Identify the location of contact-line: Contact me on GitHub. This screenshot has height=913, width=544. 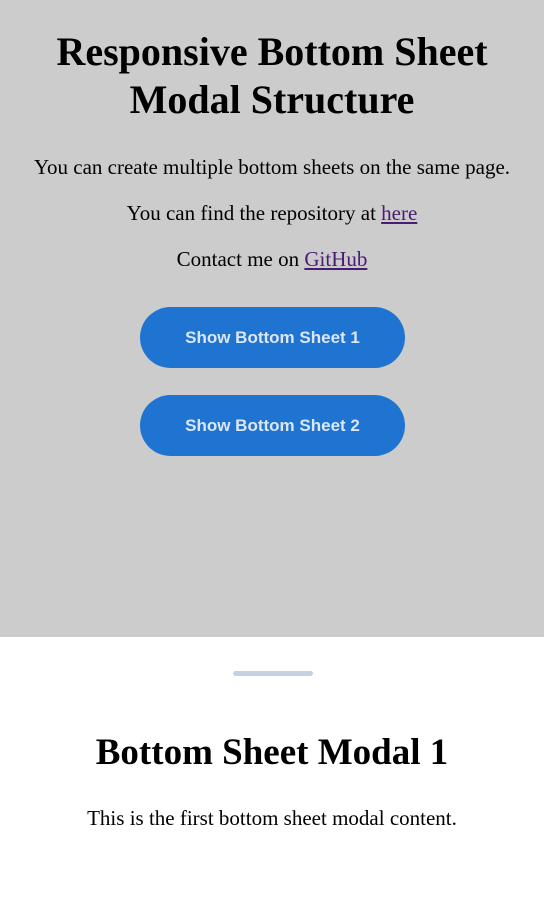
(272, 259).